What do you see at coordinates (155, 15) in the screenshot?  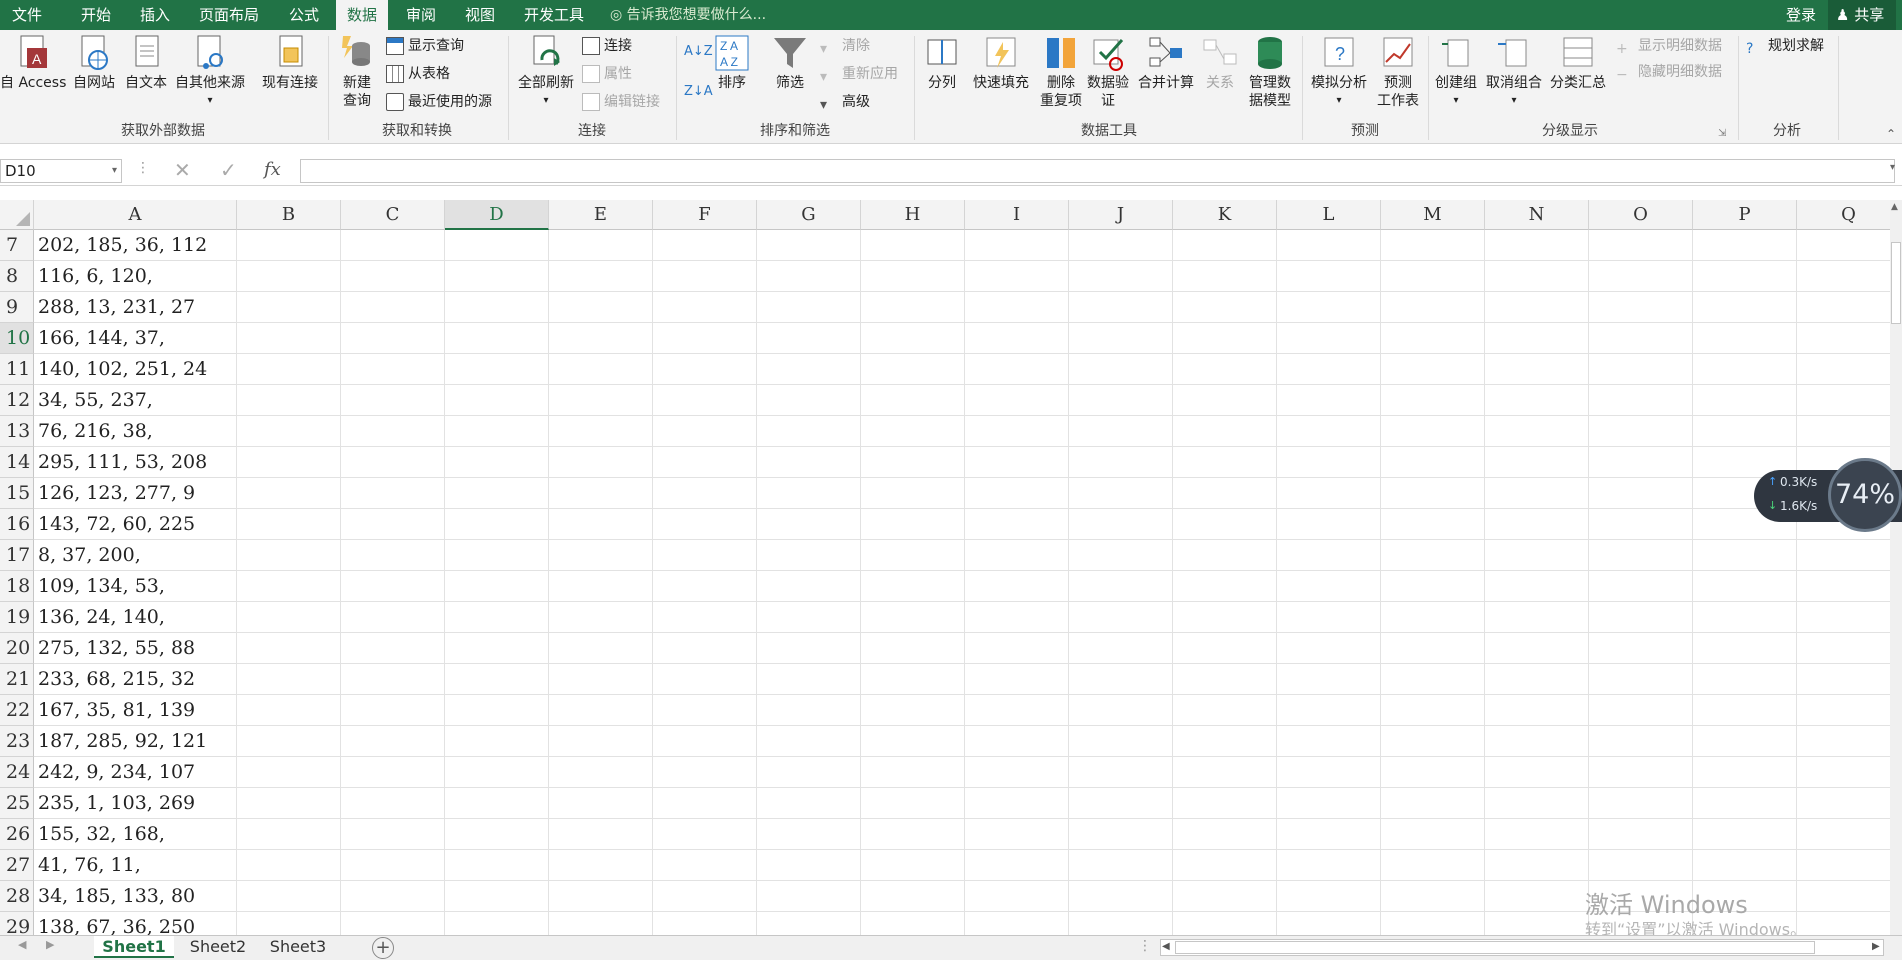 I see `tab-insert: 插入` at bounding box center [155, 15].